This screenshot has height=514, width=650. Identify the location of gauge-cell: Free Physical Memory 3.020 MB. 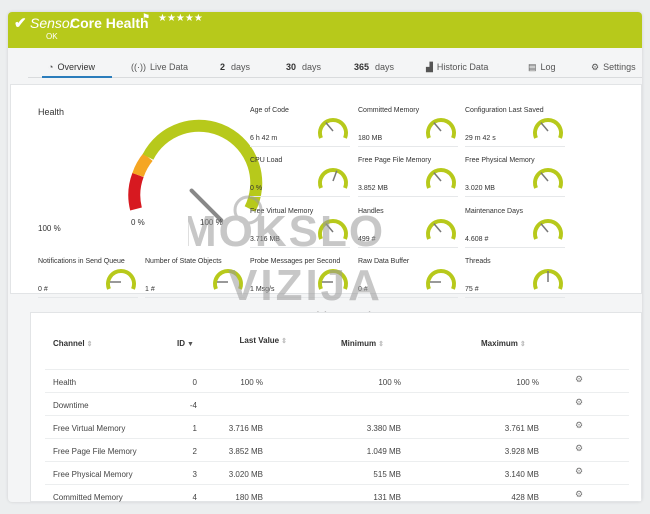
(515, 177).